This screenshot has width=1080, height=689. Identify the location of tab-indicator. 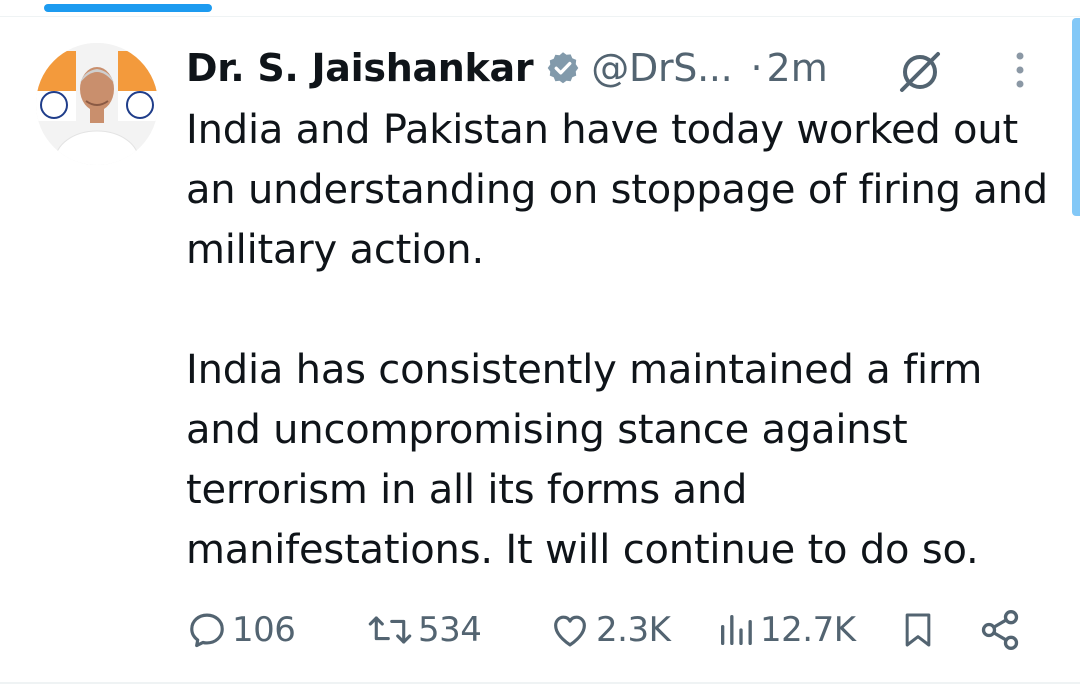
(128, 8).